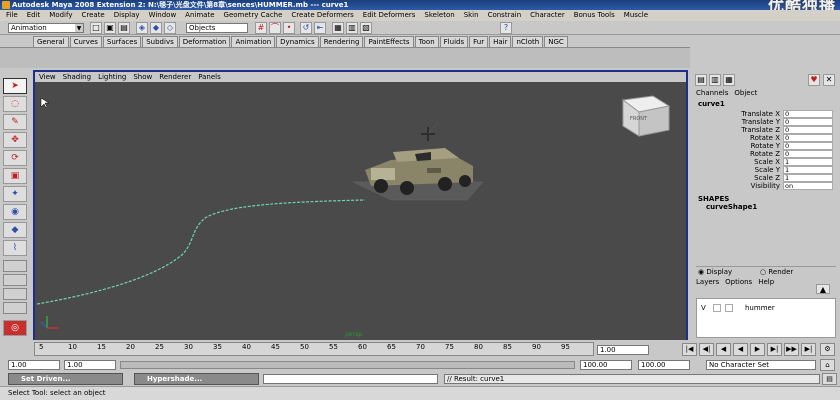  I want to click on start-time-field: 1.00, so click(34, 365).